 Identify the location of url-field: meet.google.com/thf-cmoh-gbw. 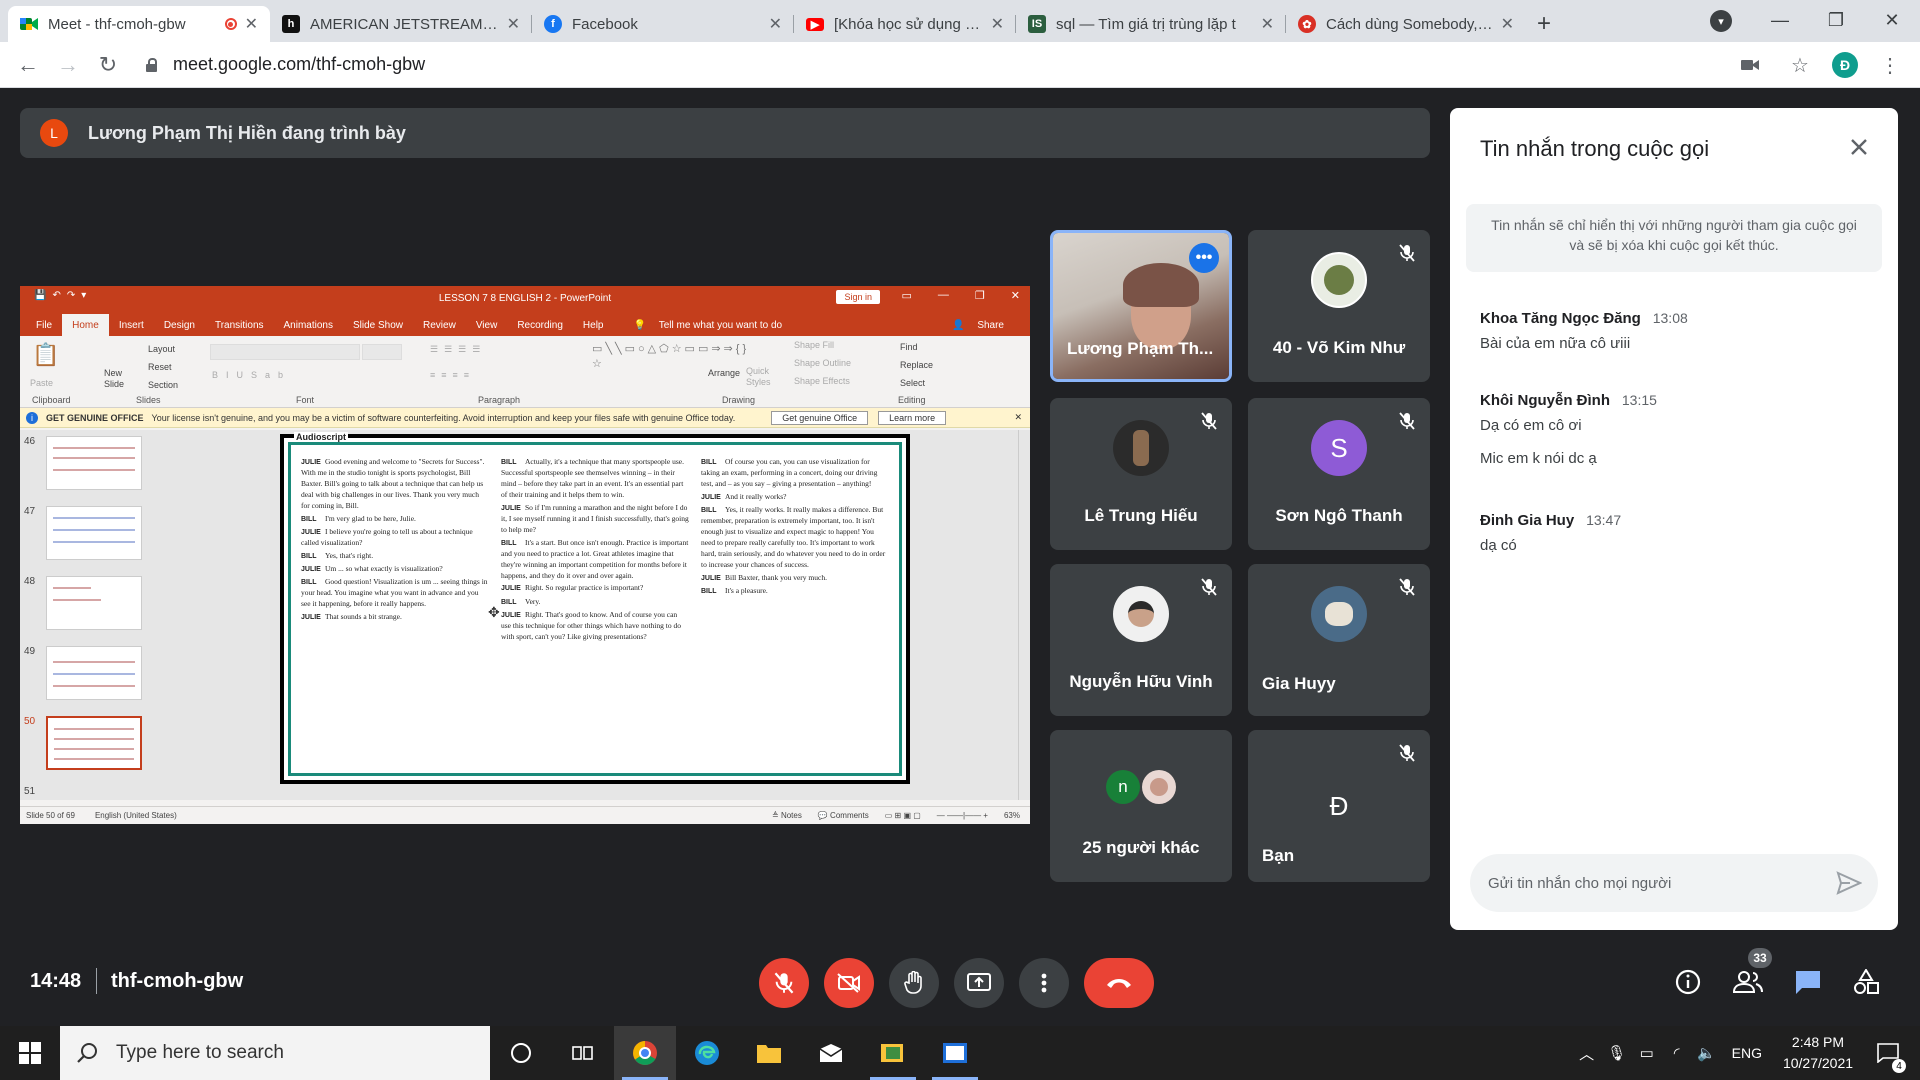
(285, 64).